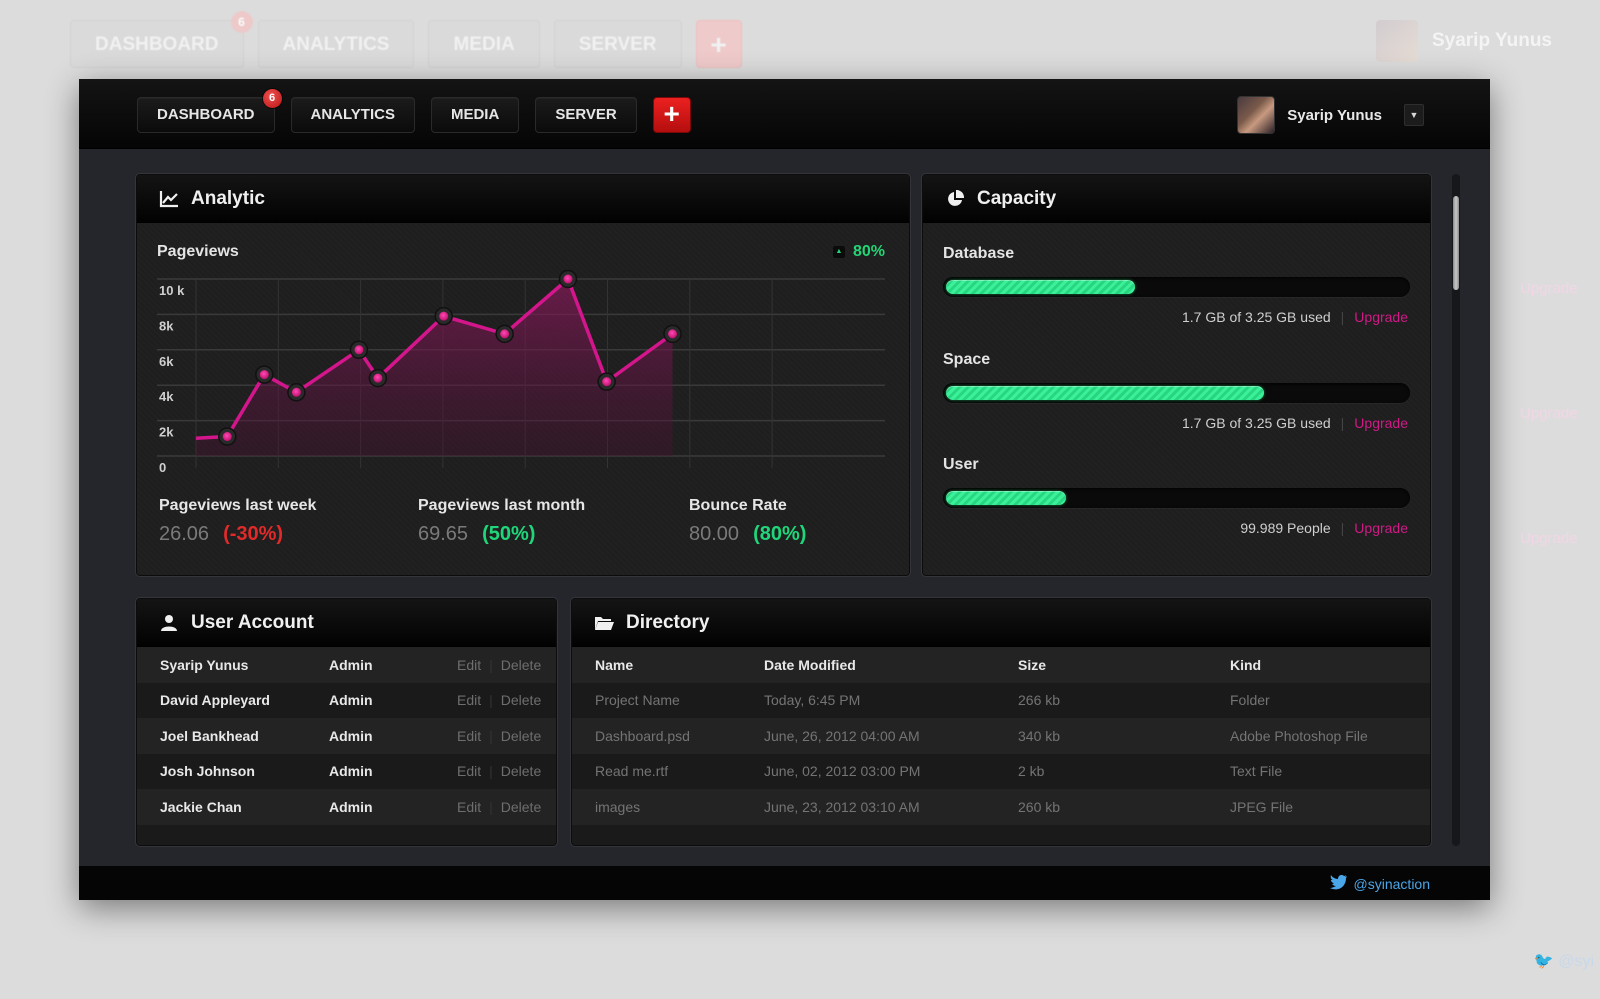  What do you see at coordinates (169, 199) in the screenshot?
I see `line-chart-icon` at bounding box center [169, 199].